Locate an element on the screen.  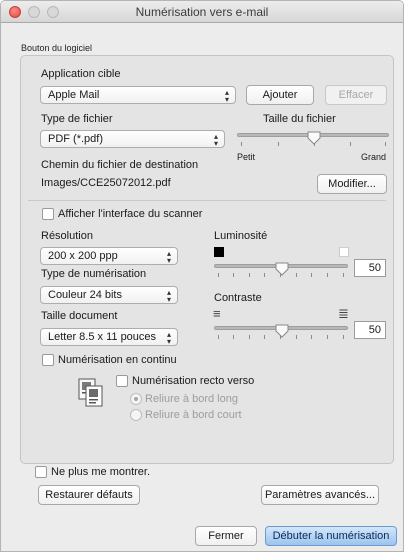
close-button: Fermer is located at coordinates (226, 536).